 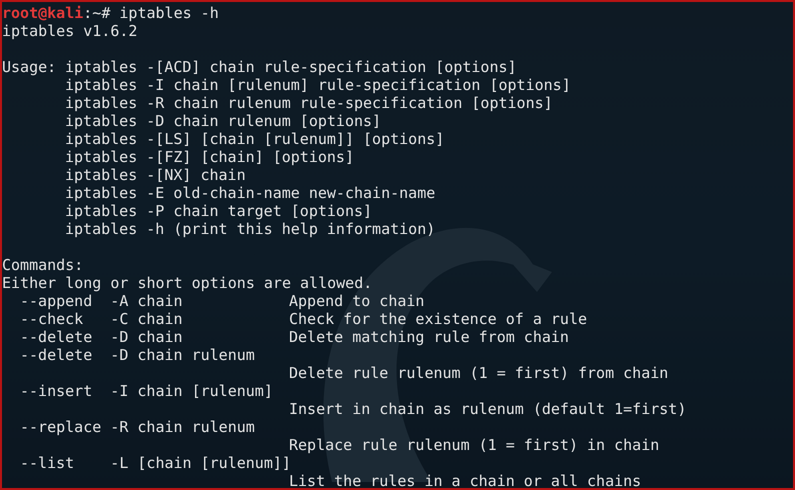 What do you see at coordinates (101, 301) in the screenshot?
I see `option-text: --append -A chain` at bounding box center [101, 301].